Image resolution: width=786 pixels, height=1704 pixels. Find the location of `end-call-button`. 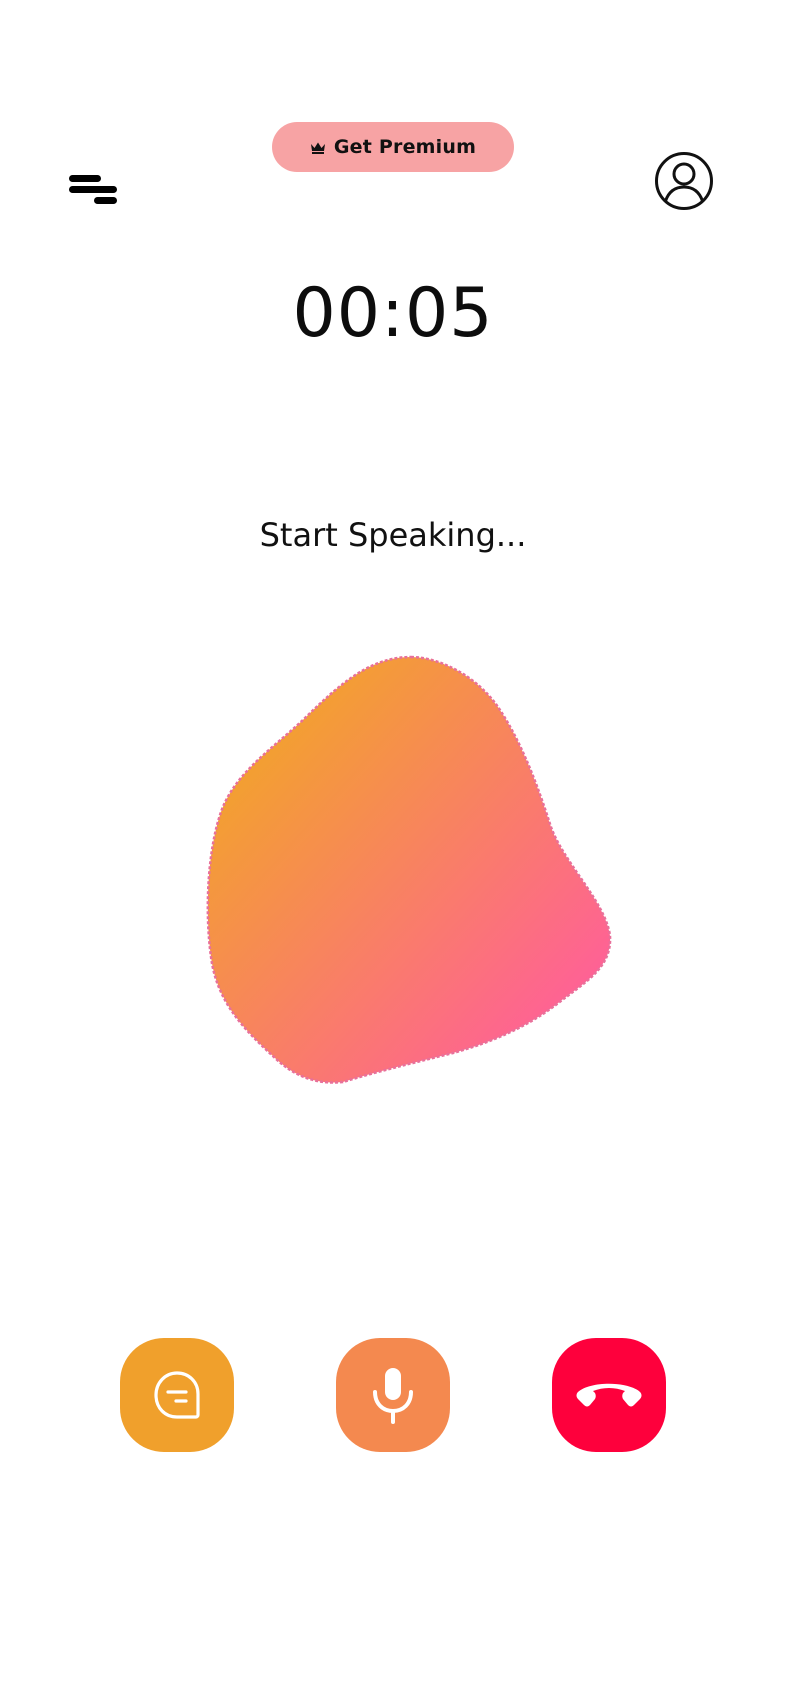

end-call-button is located at coordinates (609, 1395).